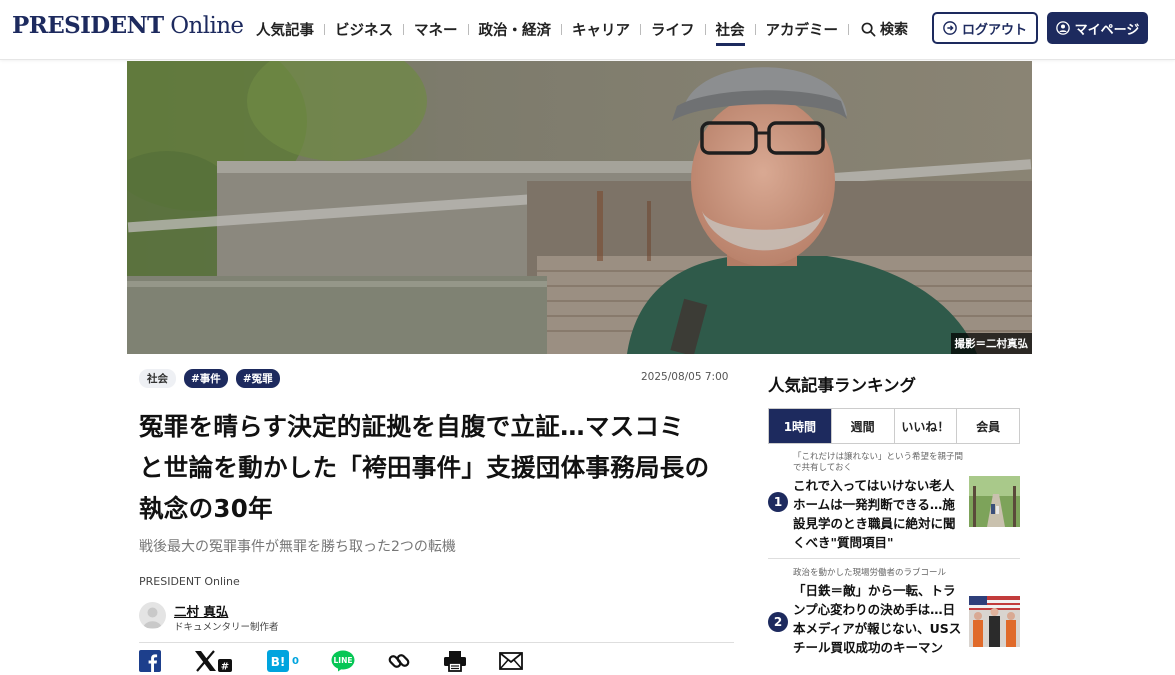  What do you see at coordinates (894, 30) in the screenshot?
I see `search-label: 検索` at bounding box center [894, 30].